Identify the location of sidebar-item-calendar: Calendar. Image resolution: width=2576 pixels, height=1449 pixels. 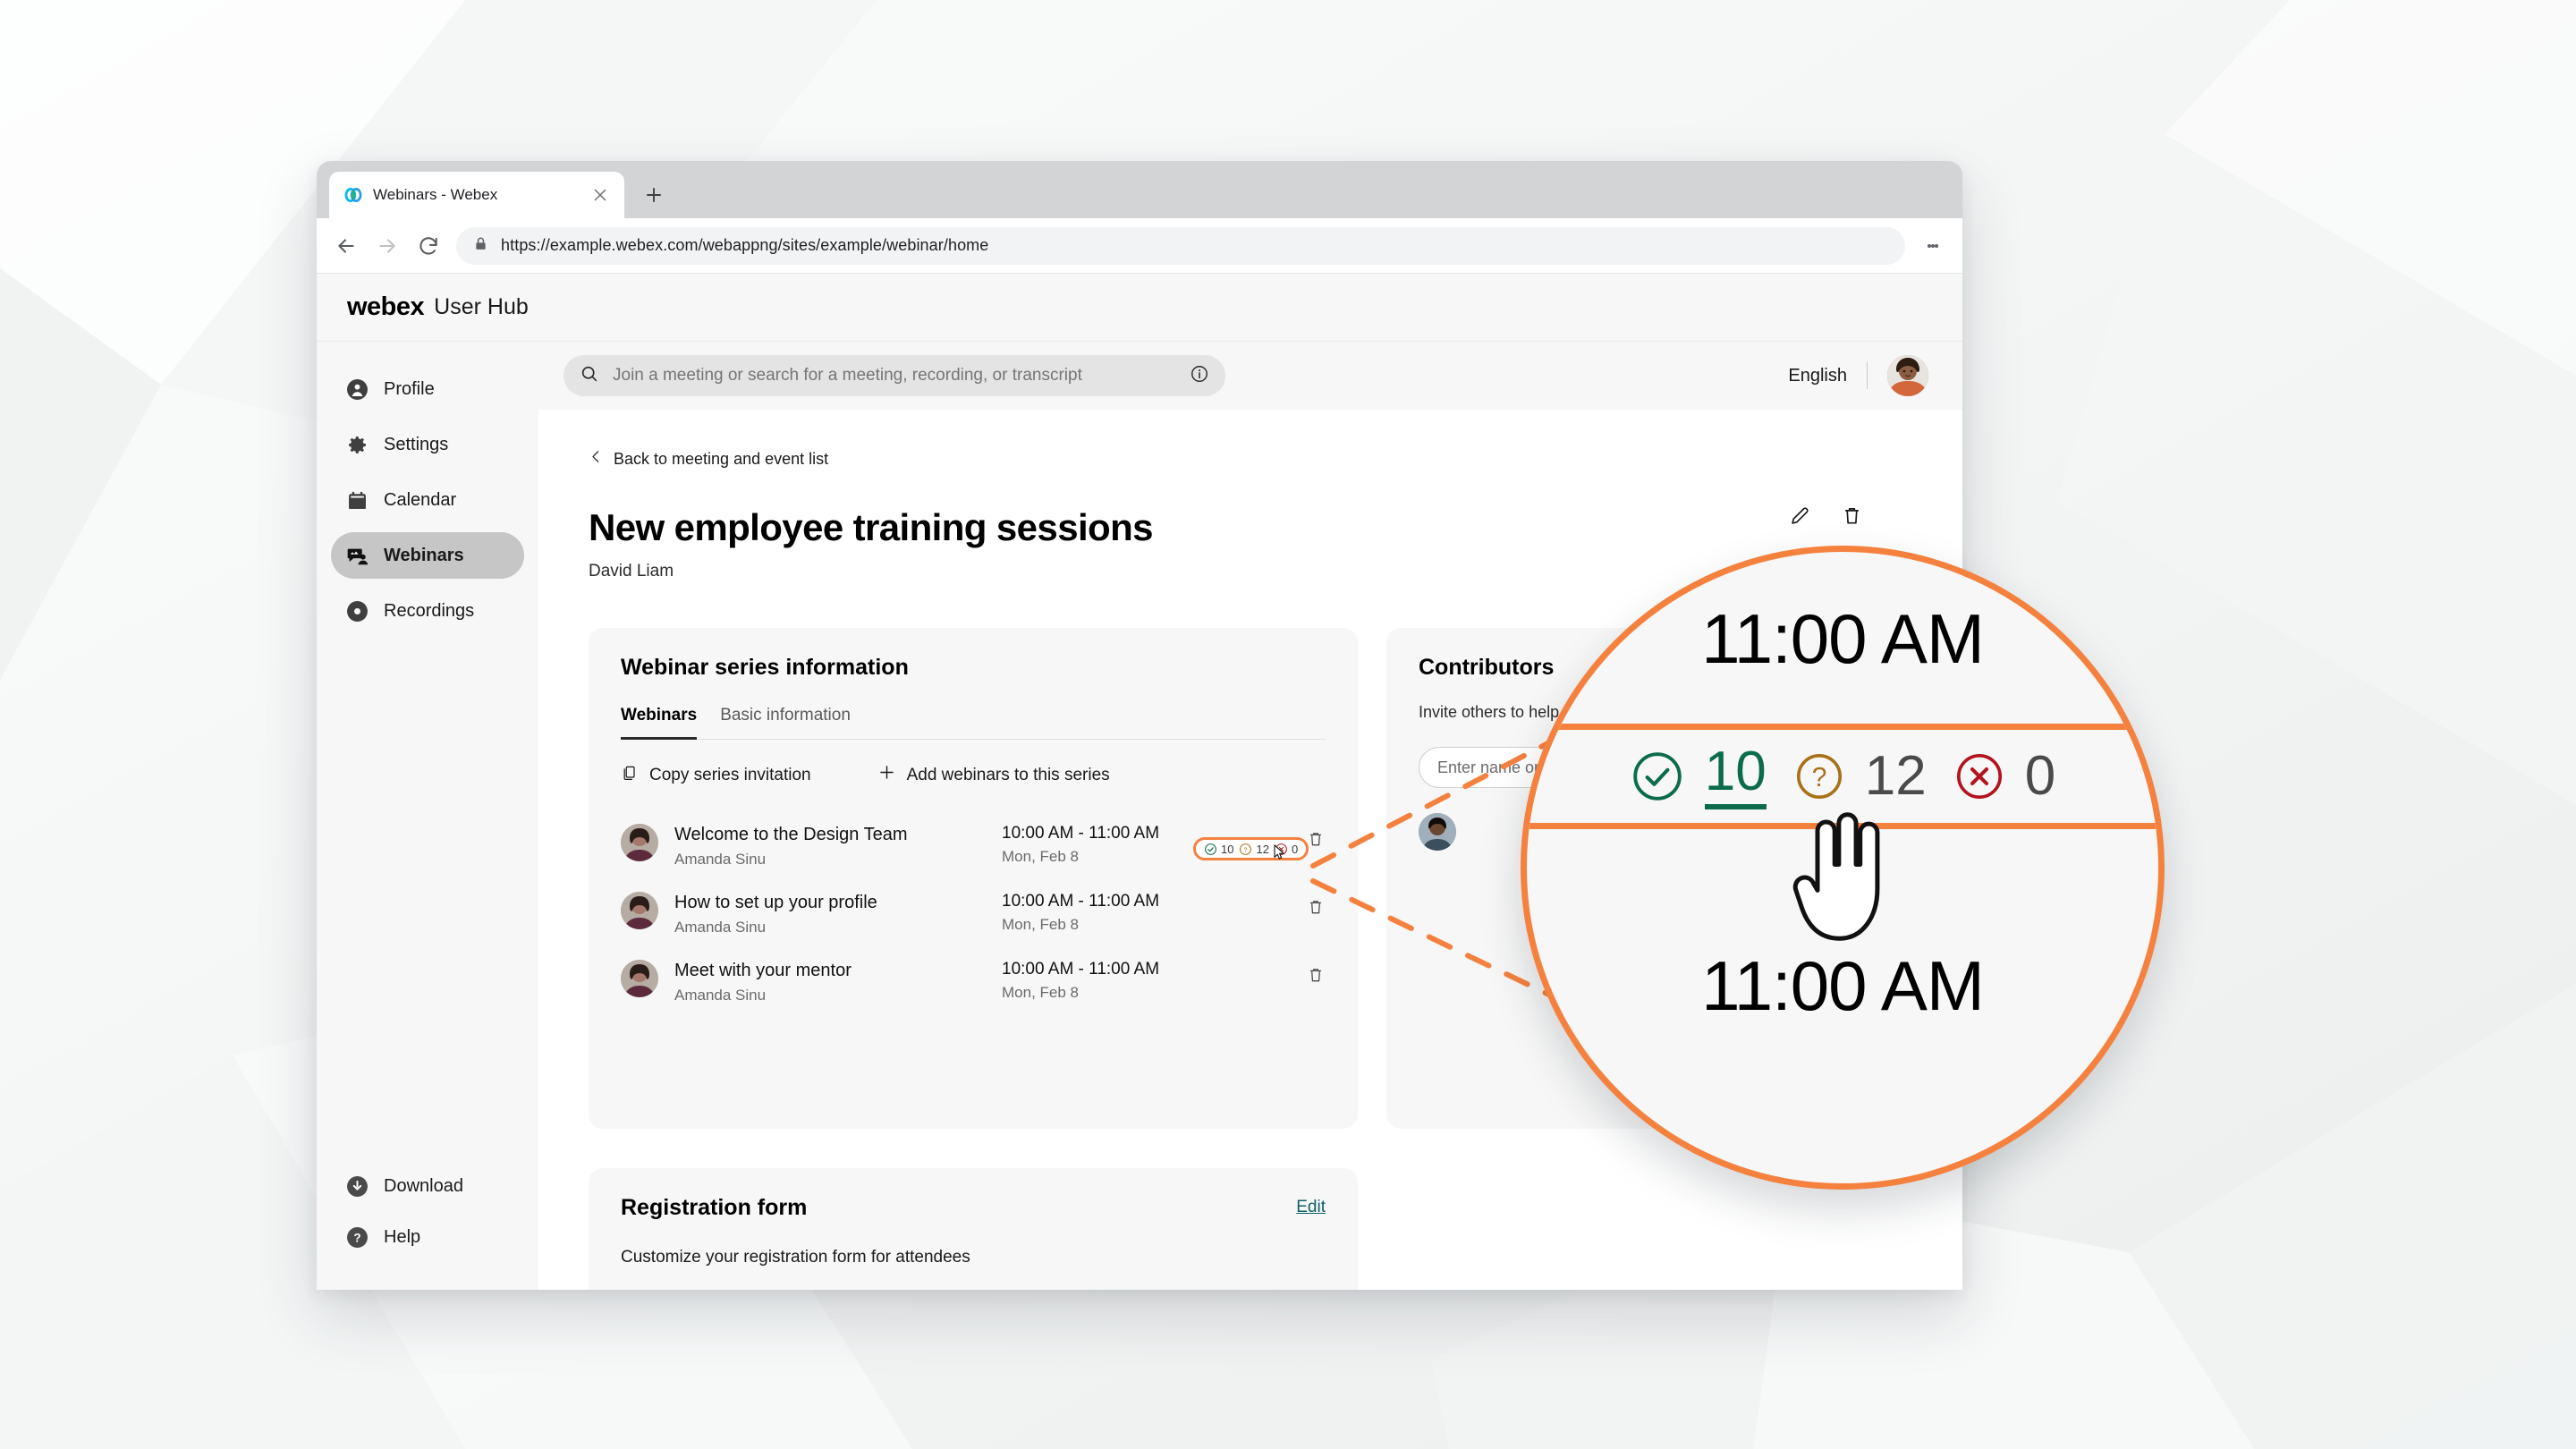
(427, 500).